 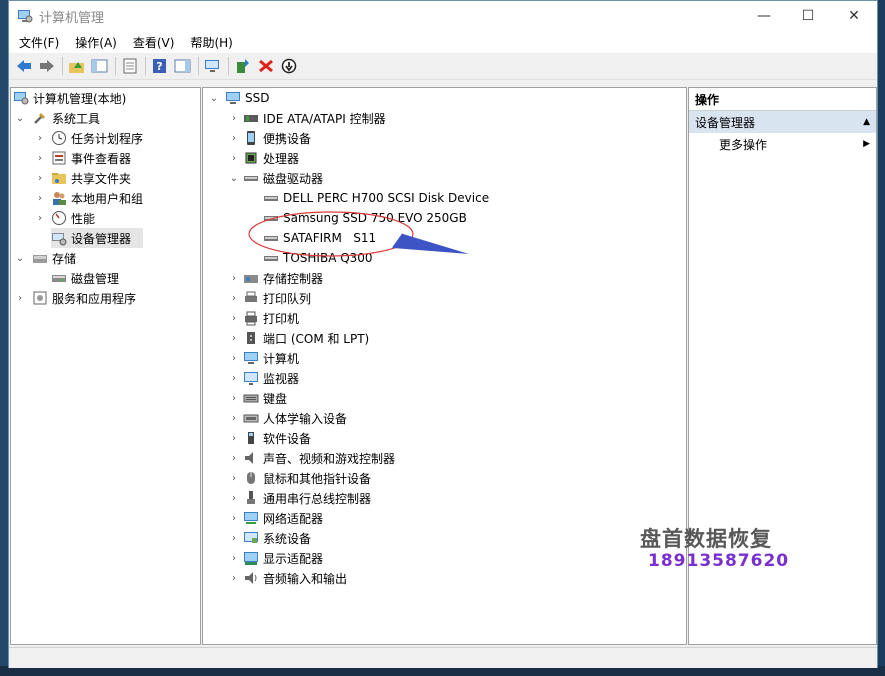 What do you see at coordinates (782, 99) in the screenshot?
I see `actions-header: 操作` at bounding box center [782, 99].